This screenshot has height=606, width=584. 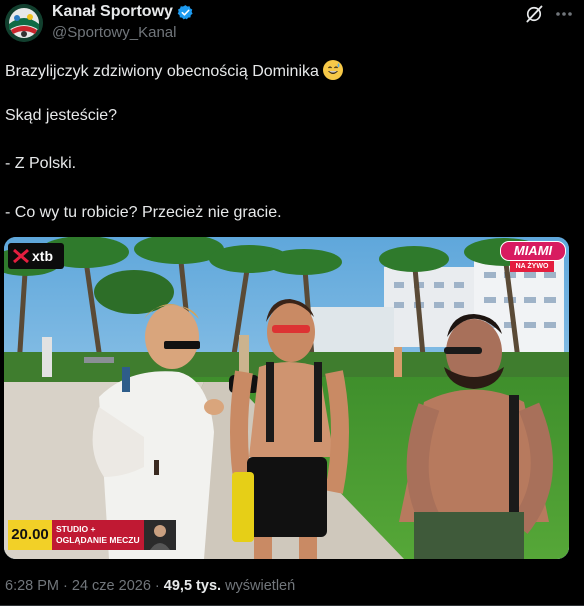 I want to click on tweet-date: 24 cze 2026, so click(x=111, y=586).